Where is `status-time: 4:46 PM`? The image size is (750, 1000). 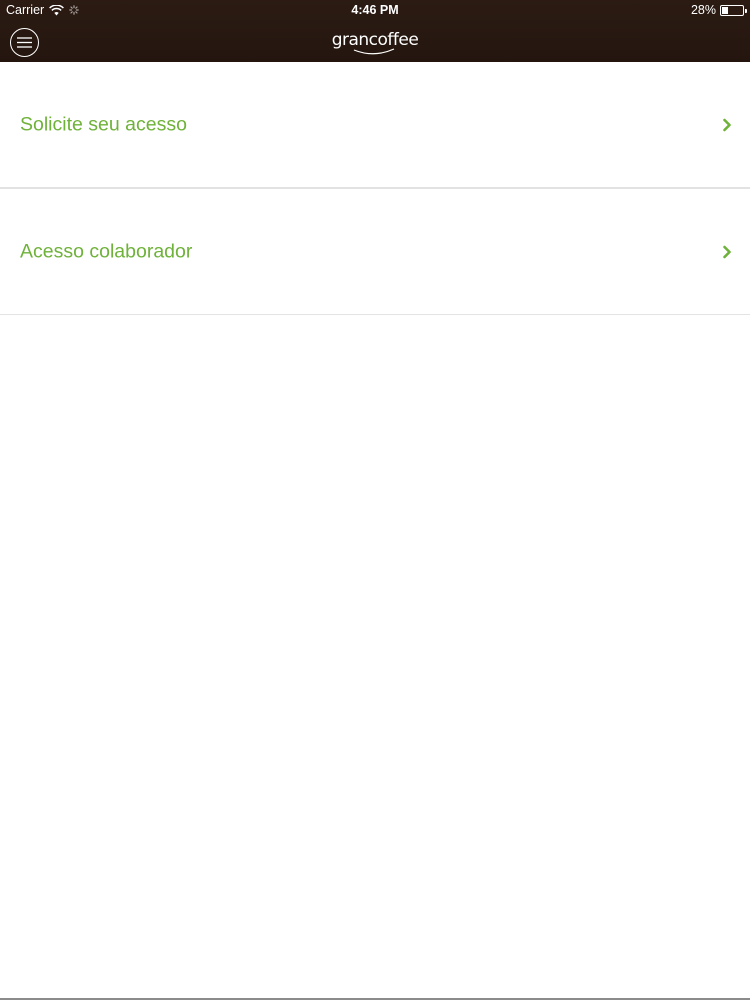 status-time: 4:46 PM is located at coordinates (375, 10).